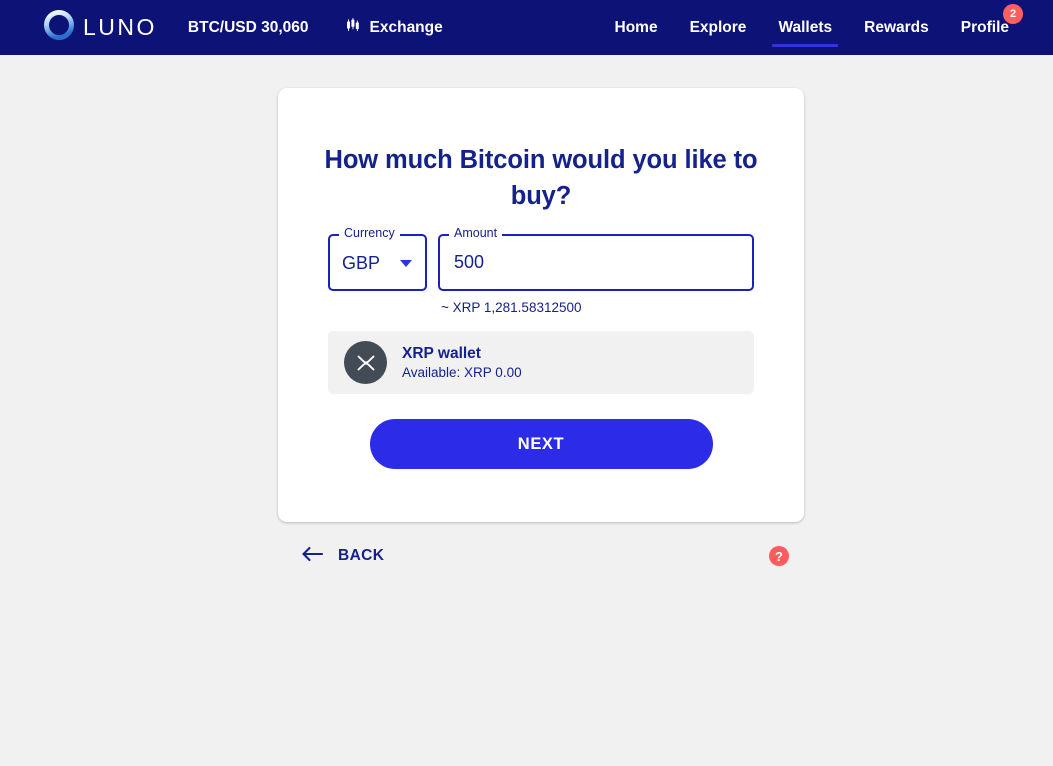 The height and width of the screenshot is (766, 1053). Describe the element at coordinates (369, 233) in the screenshot. I see `currency-label: Currency` at that location.